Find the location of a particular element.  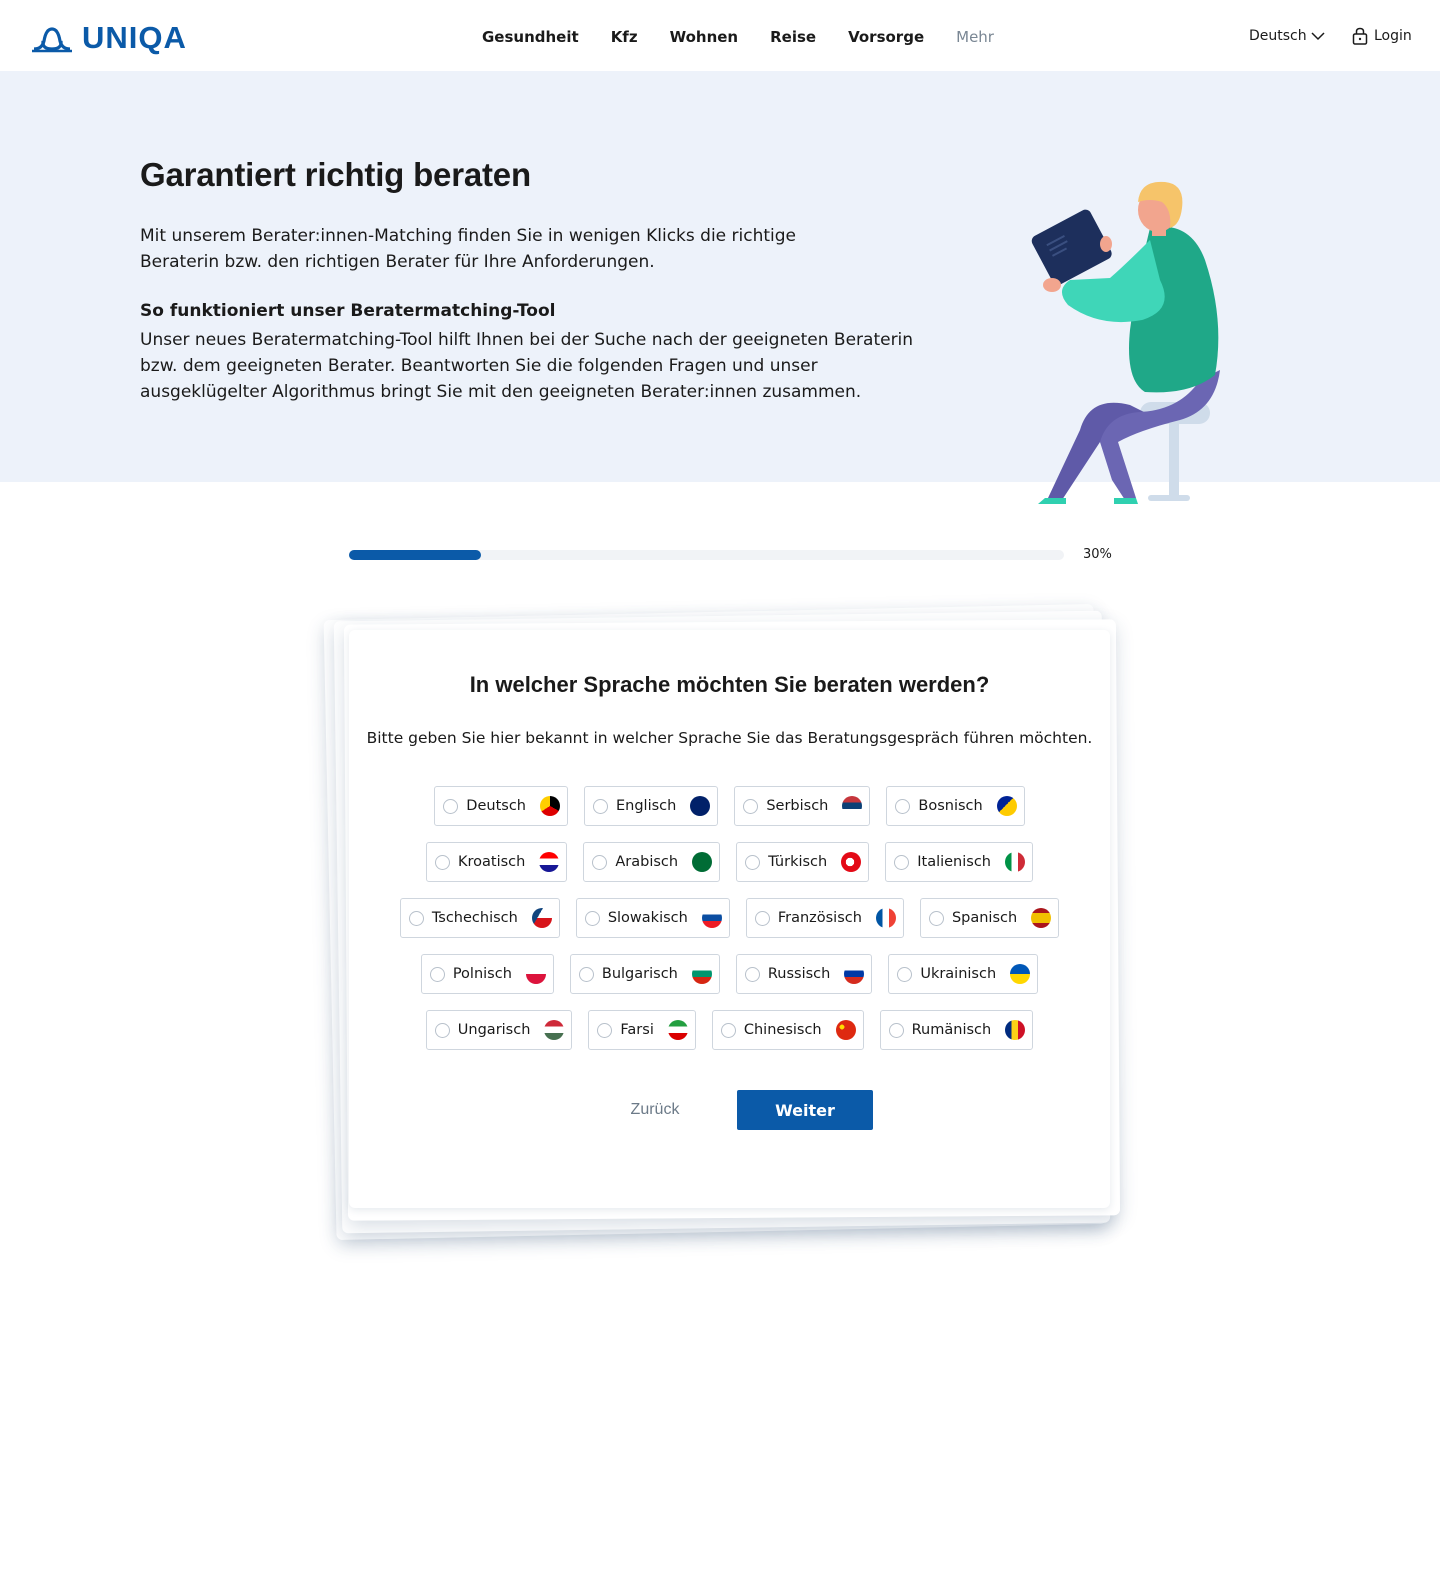

language-option-slowakisch: Slowakisch is located at coordinates (652, 918).